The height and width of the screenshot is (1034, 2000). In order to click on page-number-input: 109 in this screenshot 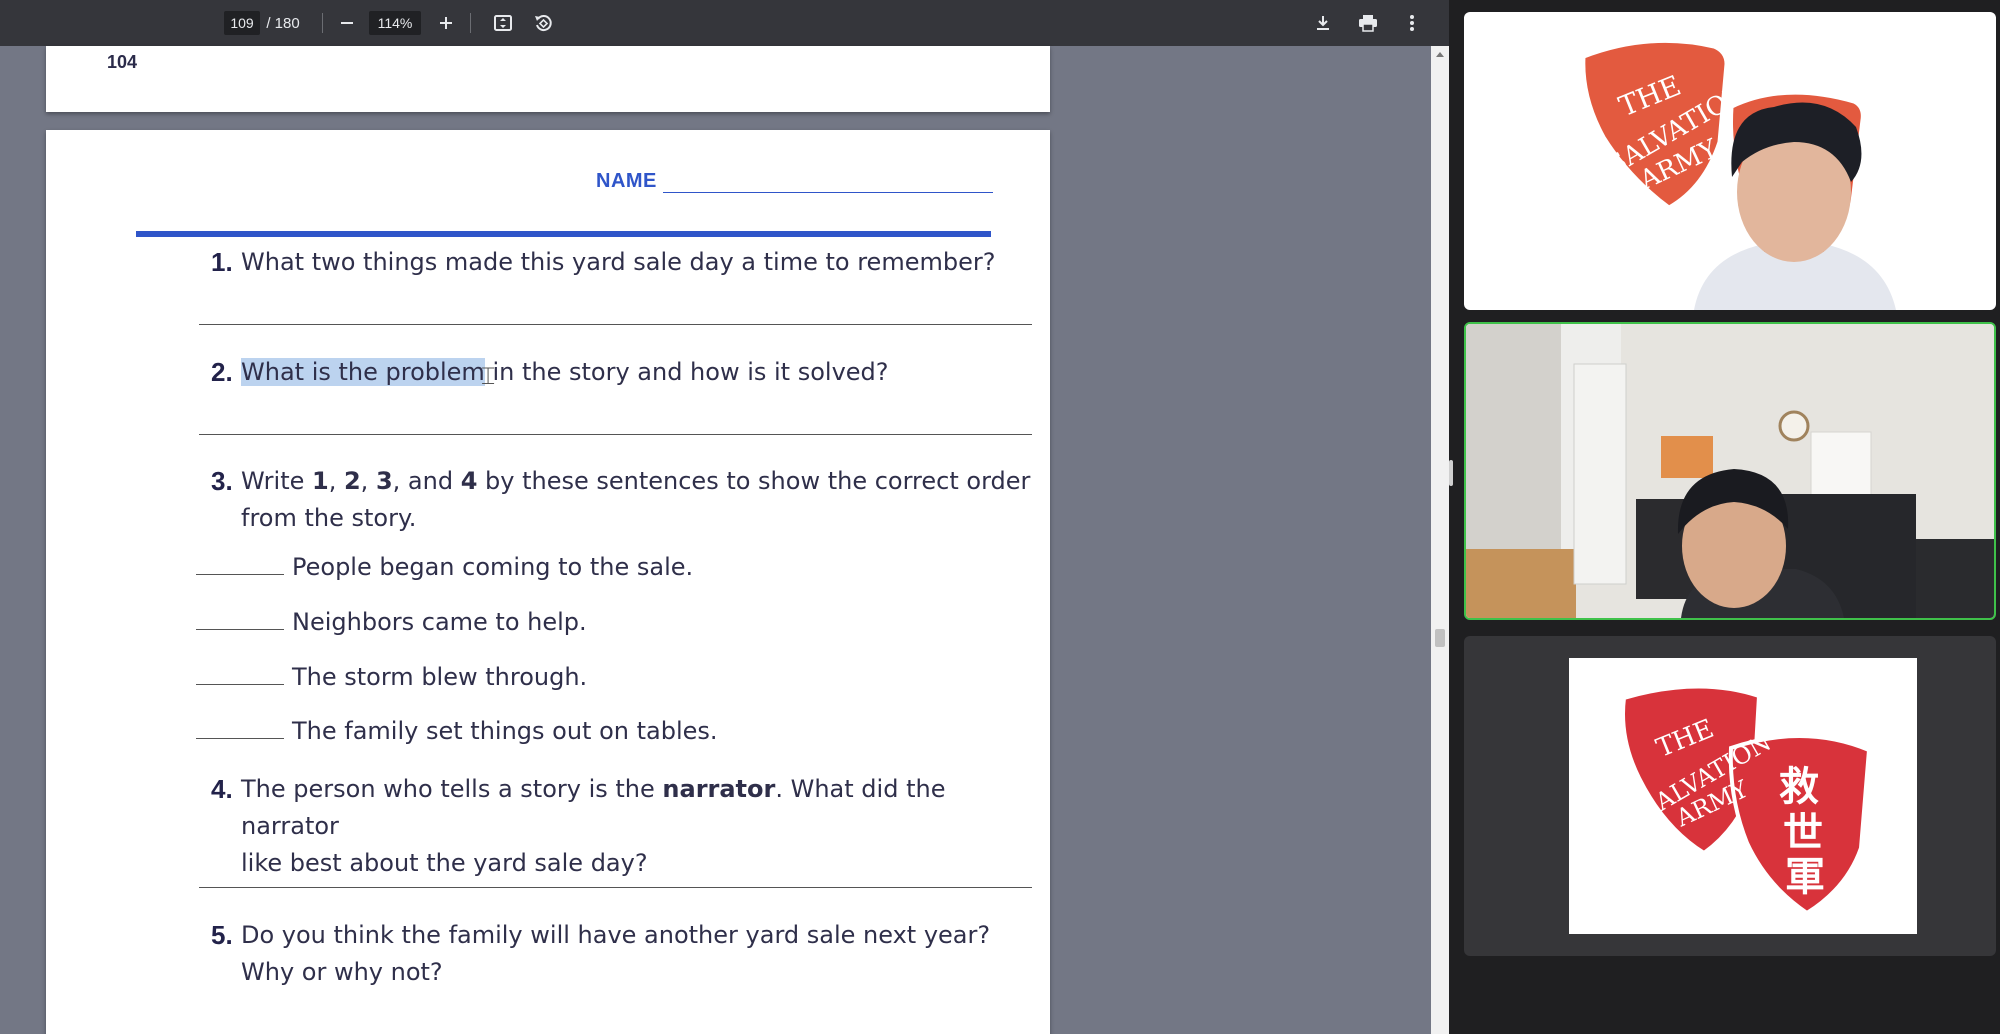, I will do `click(242, 23)`.